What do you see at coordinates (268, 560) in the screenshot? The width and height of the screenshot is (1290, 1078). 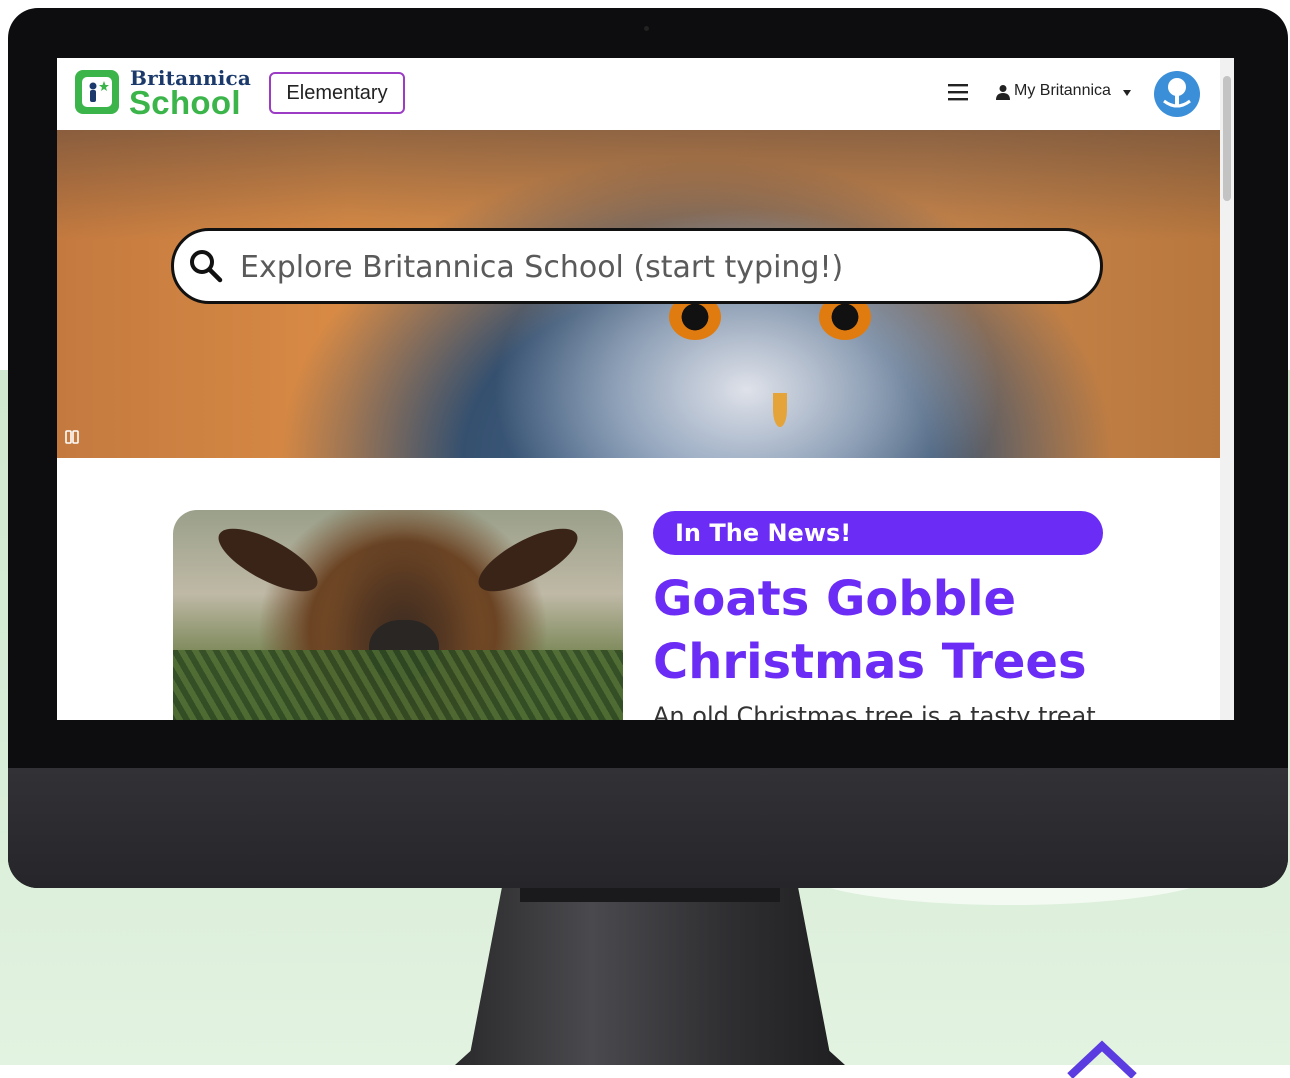 I see `goat-ear-left` at bounding box center [268, 560].